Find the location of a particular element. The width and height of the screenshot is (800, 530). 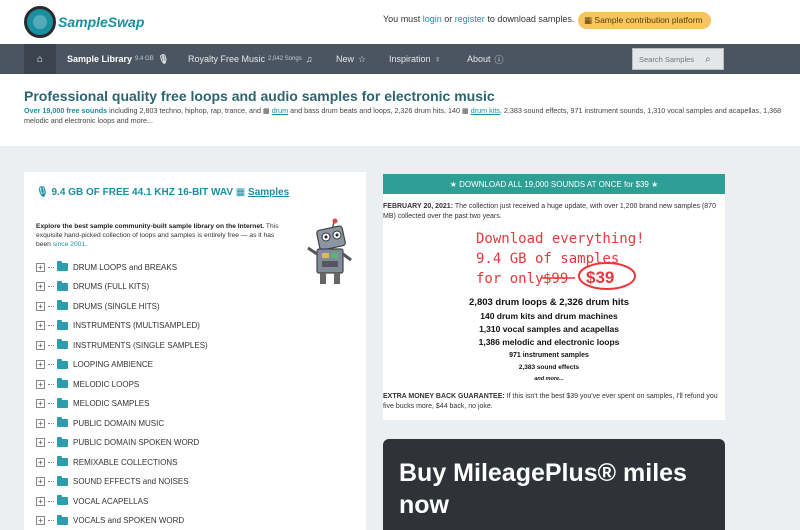

tree-item-melodic-samples: + MELODIC SAMPLES is located at coordinates (92, 404).